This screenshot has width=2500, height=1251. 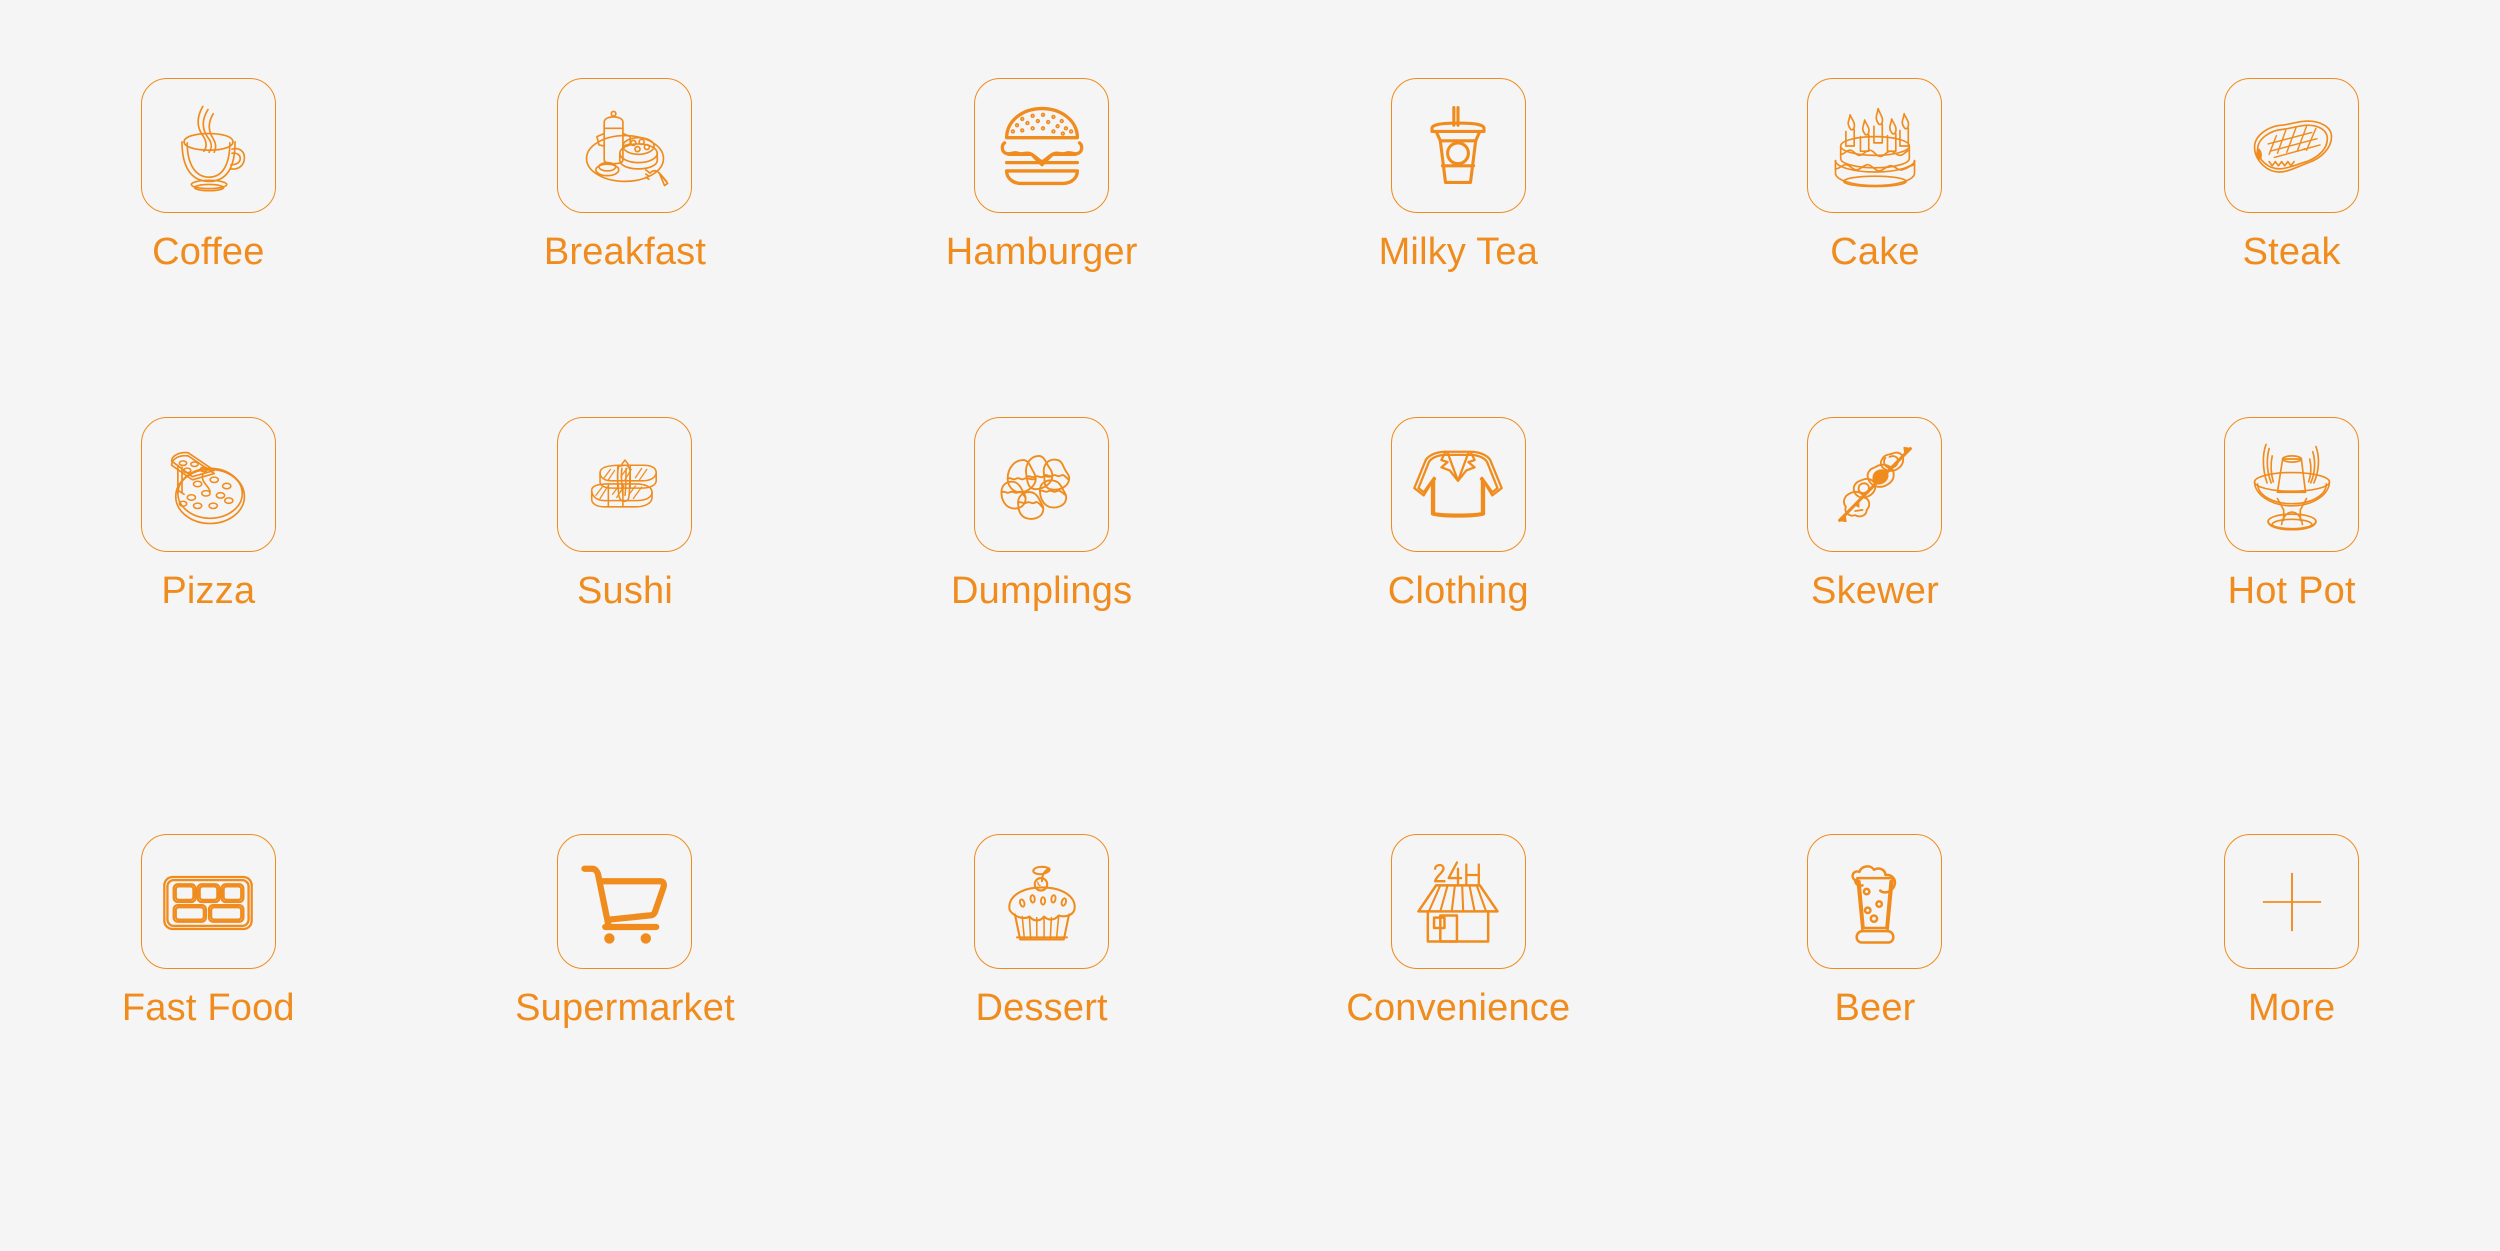 What do you see at coordinates (208, 1042) in the screenshot?
I see `category-item-fast-food: Fast Food` at bounding box center [208, 1042].